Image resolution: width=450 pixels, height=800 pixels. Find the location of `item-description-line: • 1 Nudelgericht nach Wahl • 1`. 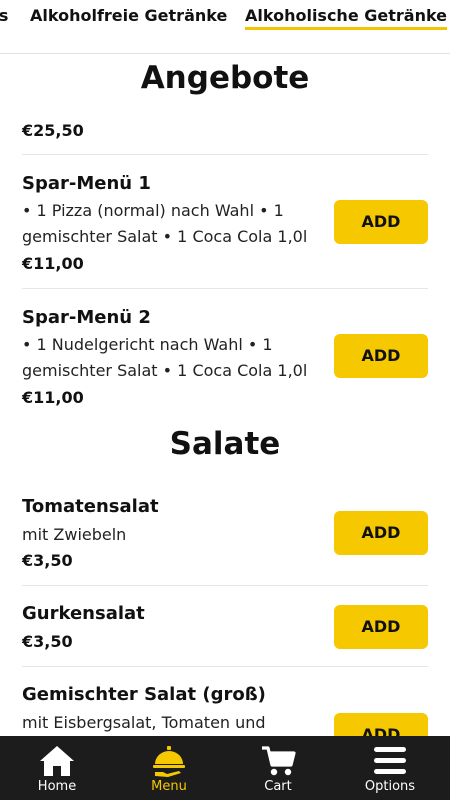

item-description-line: • 1 Nudelgericht nach Wahl • 1 is located at coordinates (147, 344).